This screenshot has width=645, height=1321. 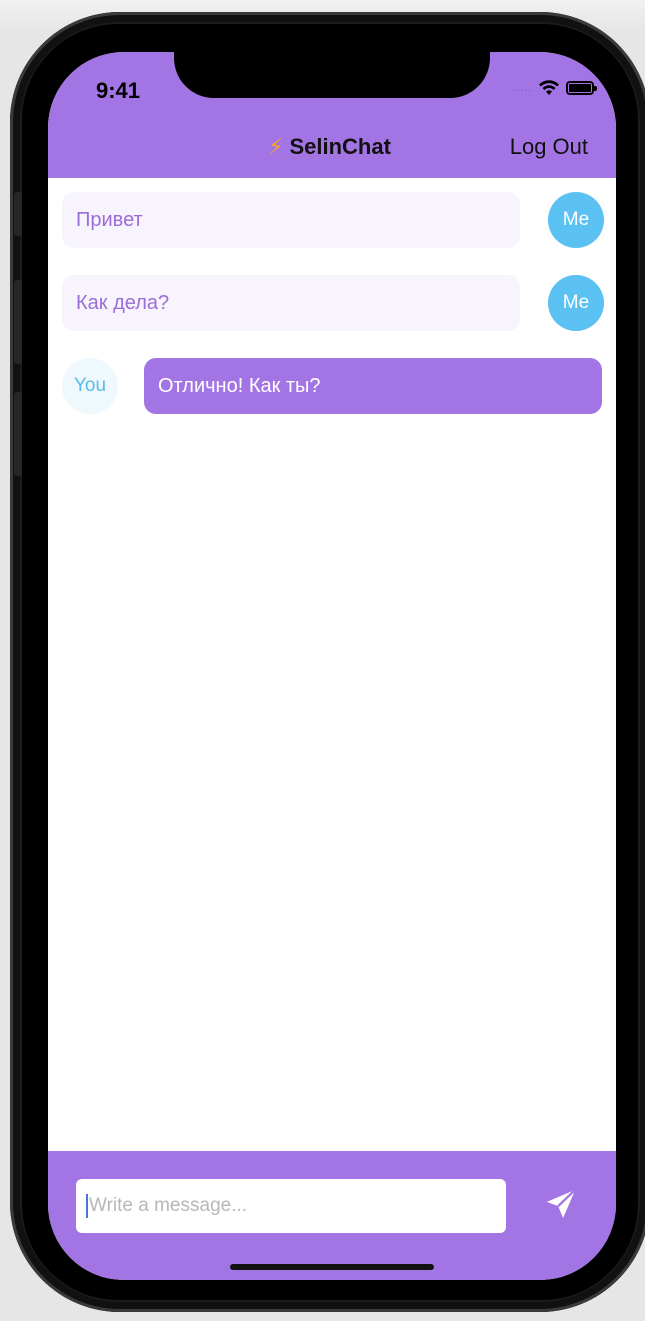 I want to click on message-row: You Отлично! Как ты?, so click(x=332, y=386).